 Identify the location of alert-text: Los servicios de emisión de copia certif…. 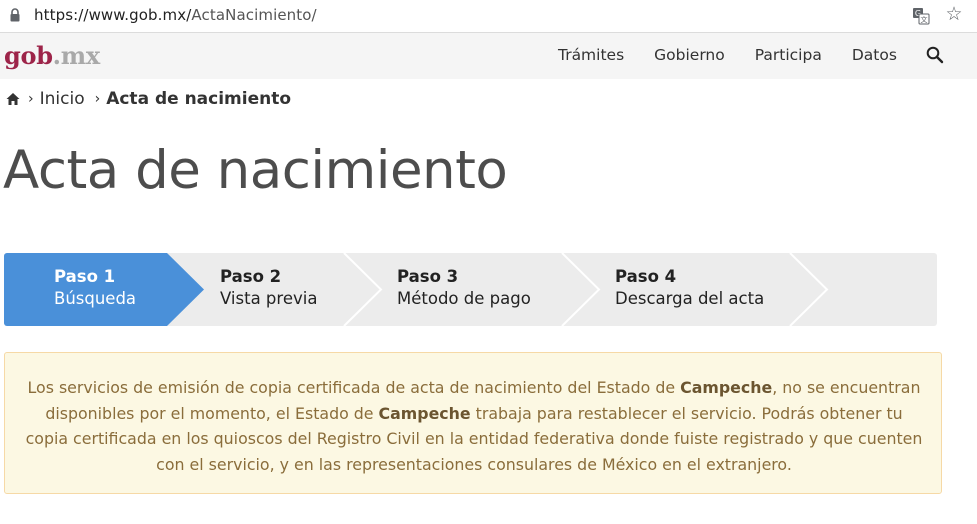
(354, 387).